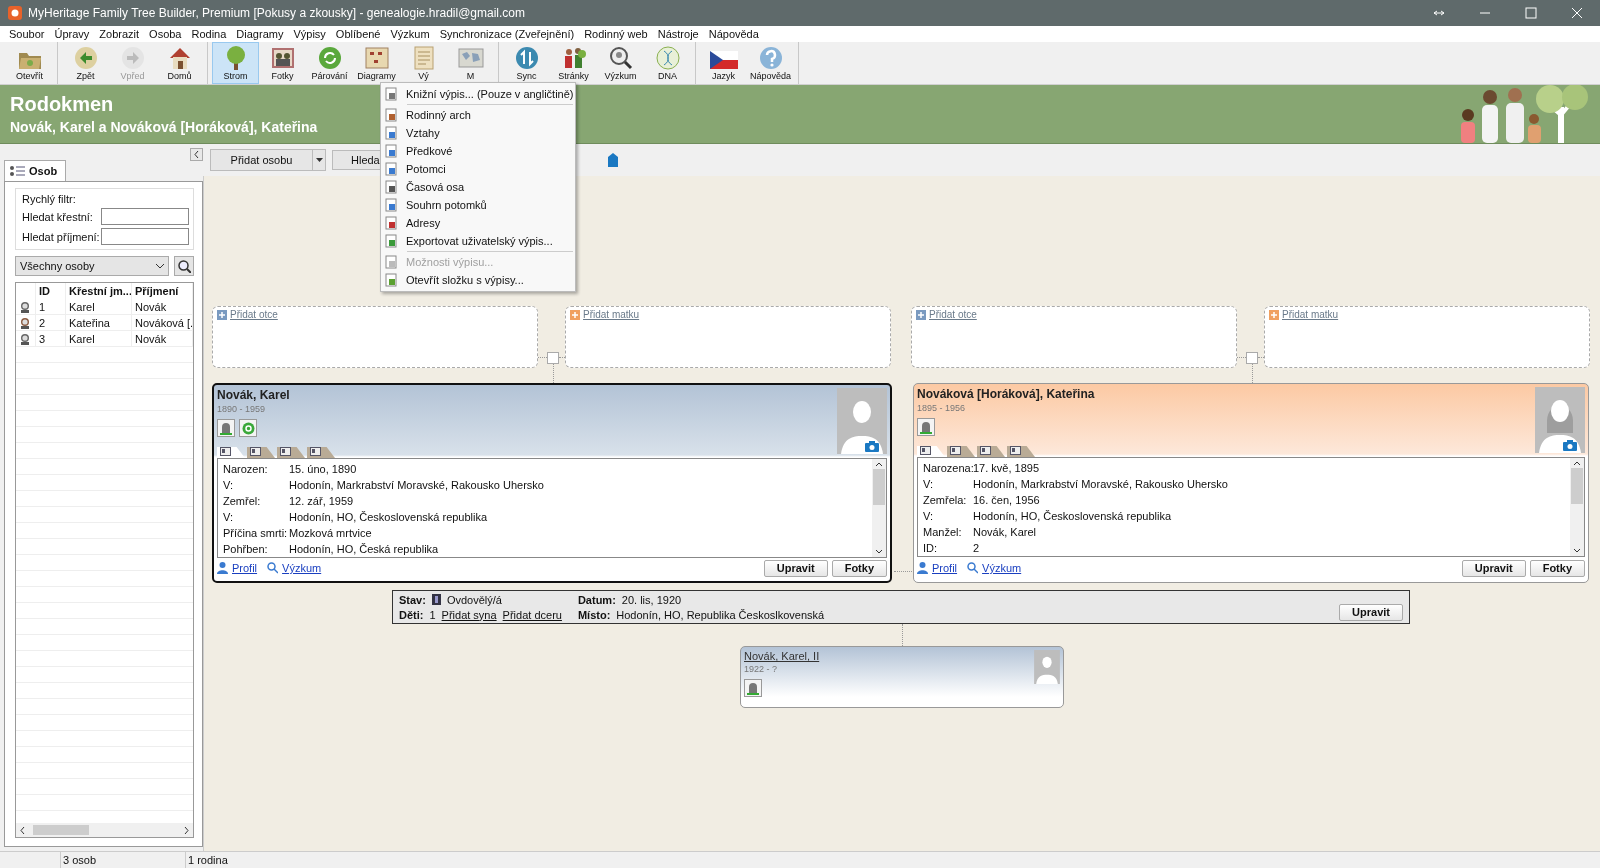 Image resolution: width=1600 pixels, height=868 pixels. Describe the element at coordinates (104, 830) in the screenshot. I see `horizontal-scrollbar` at that location.